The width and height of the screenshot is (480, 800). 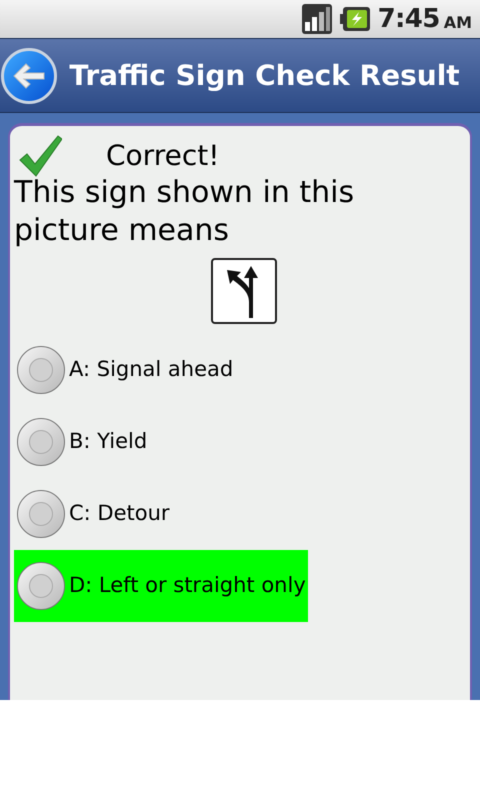 What do you see at coordinates (458, 23) in the screenshot?
I see `clock-meridiem: AM` at bounding box center [458, 23].